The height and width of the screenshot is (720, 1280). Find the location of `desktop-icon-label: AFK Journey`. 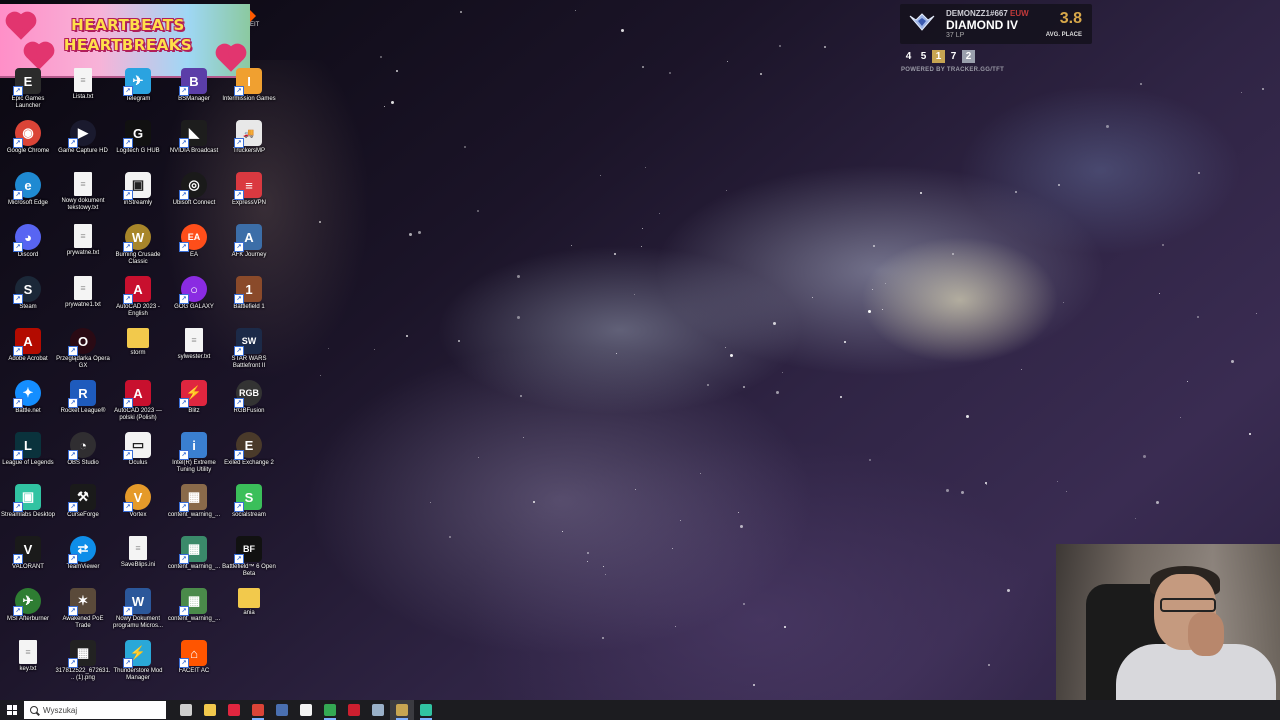

desktop-icon-label: AFK Journey is located at coordinates (249, 255).